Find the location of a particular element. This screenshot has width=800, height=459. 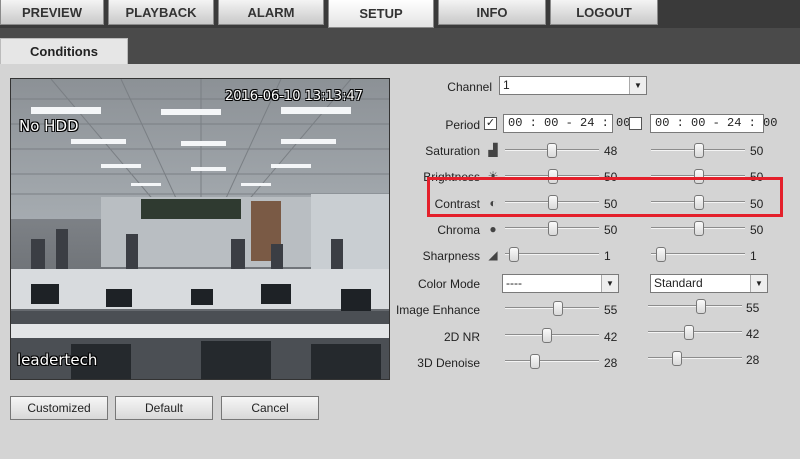

brightness-value-1: 50 is located at coordinates (611, 177).